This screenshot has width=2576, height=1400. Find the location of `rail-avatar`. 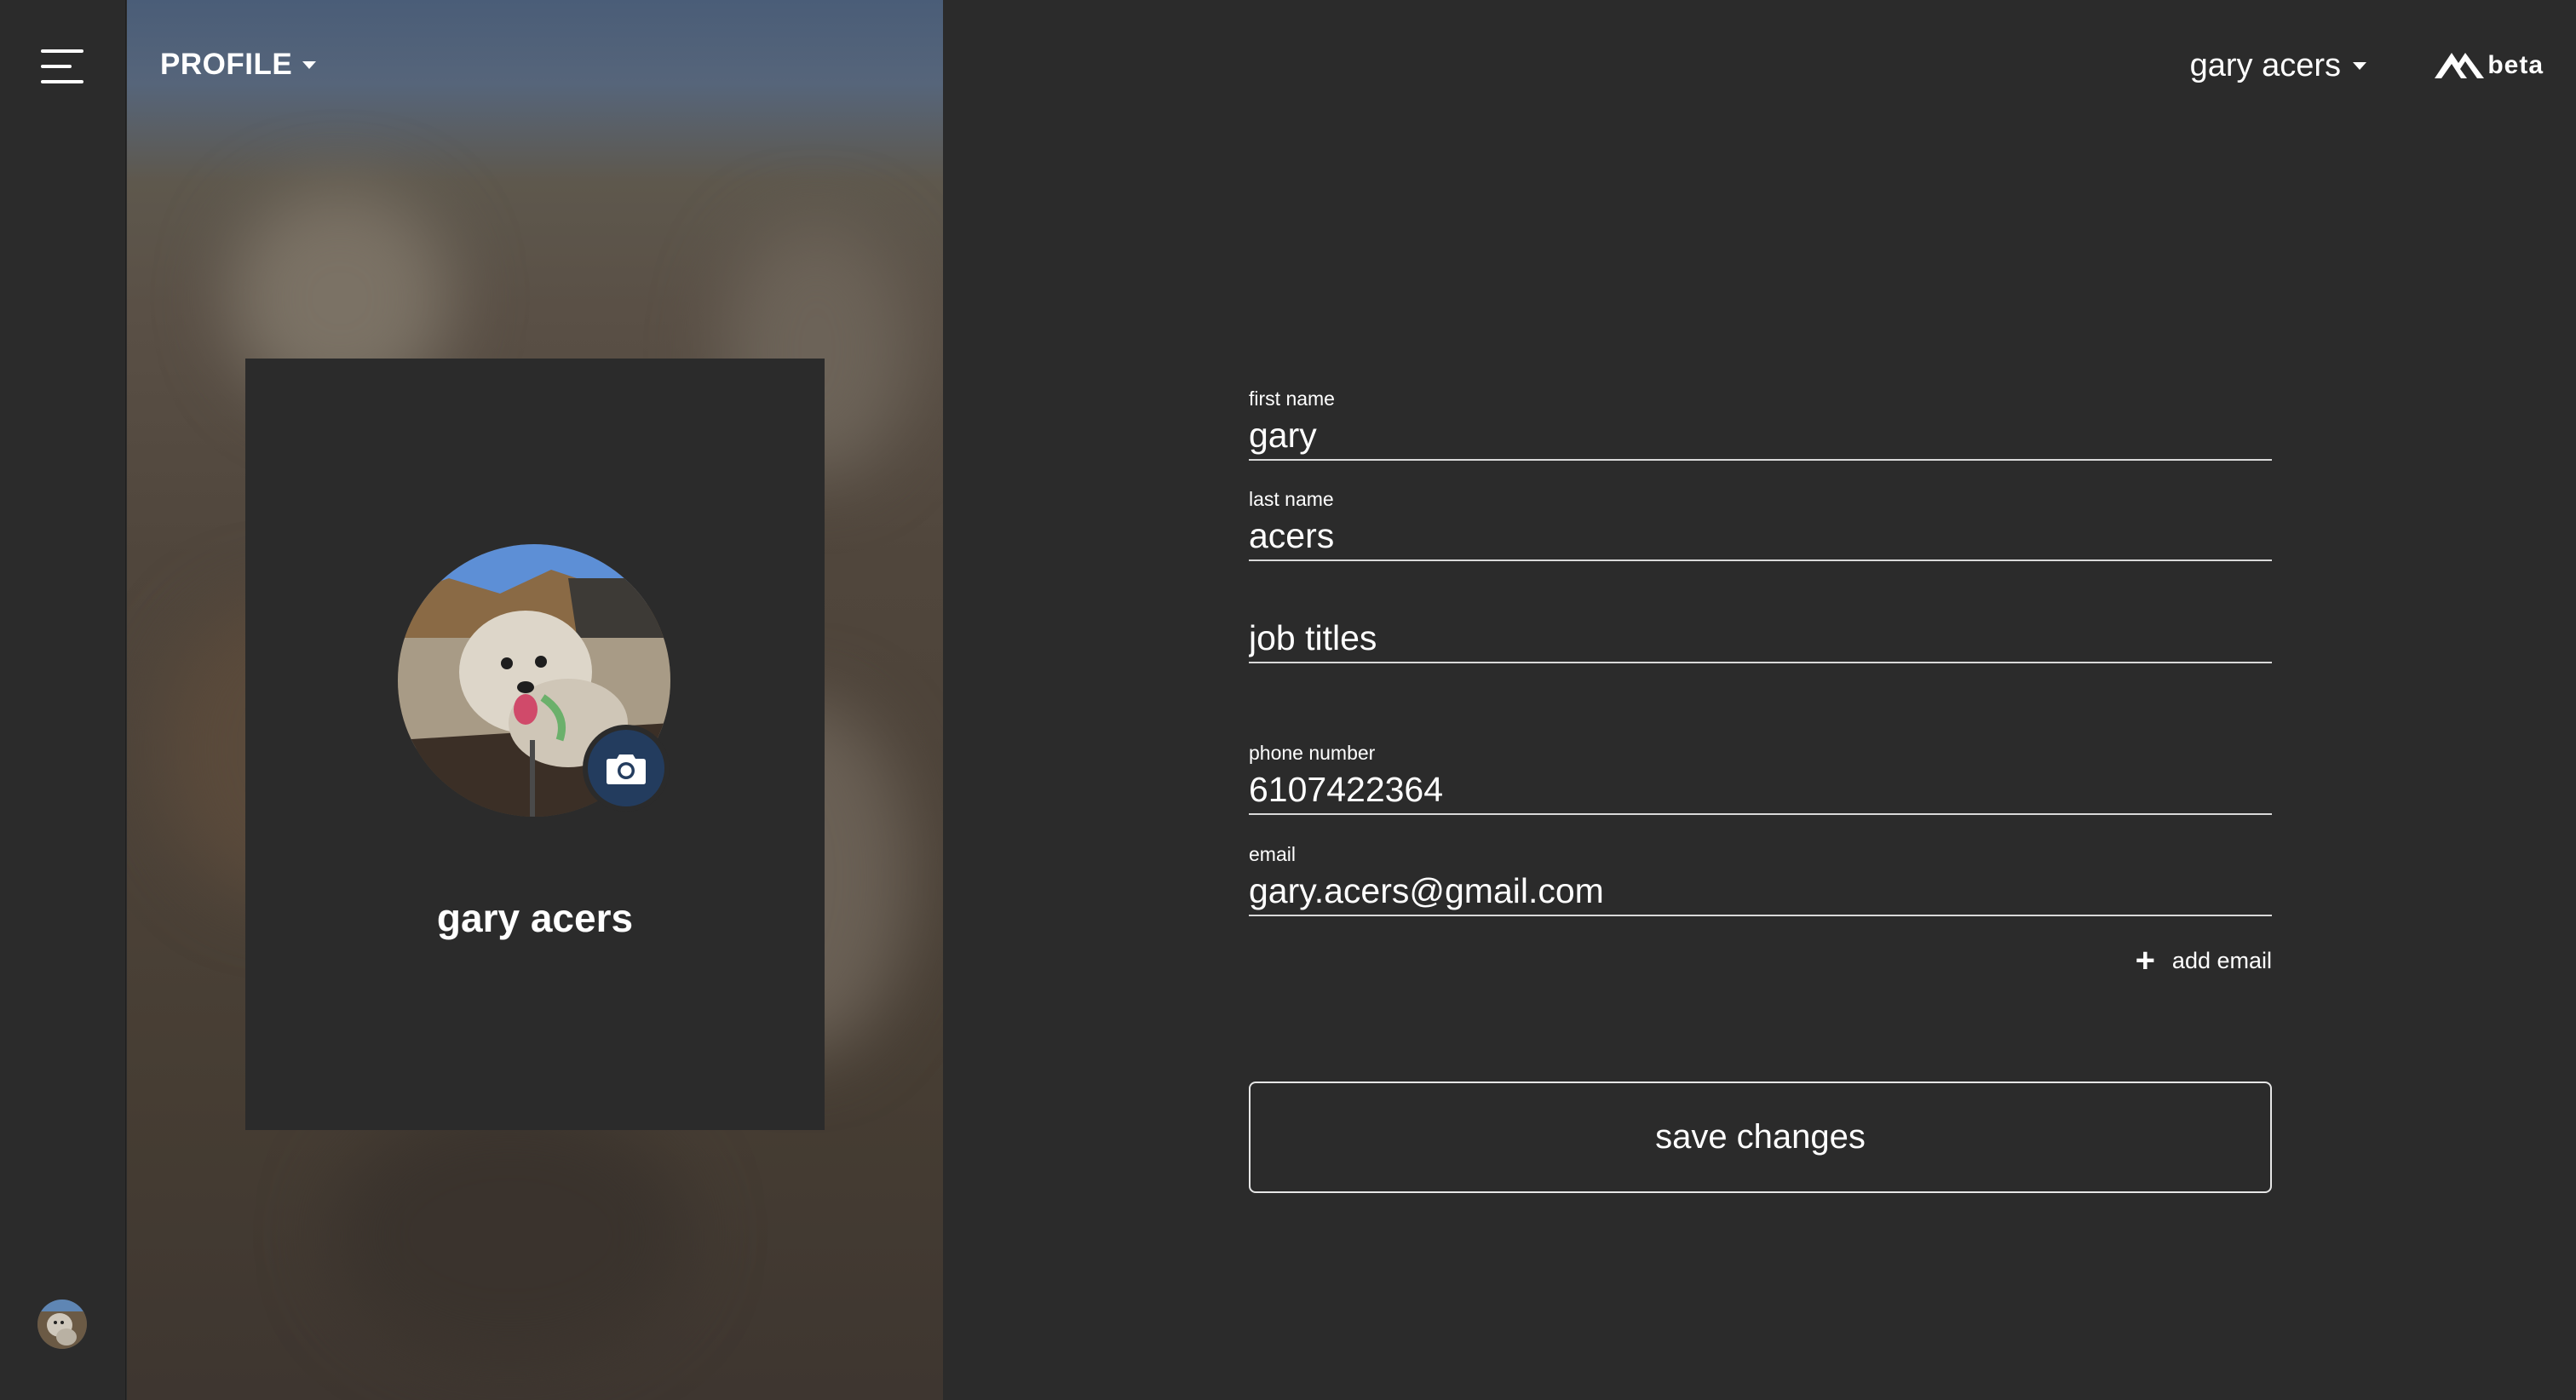

rail-avatar is located at coordinates (62, 1324).